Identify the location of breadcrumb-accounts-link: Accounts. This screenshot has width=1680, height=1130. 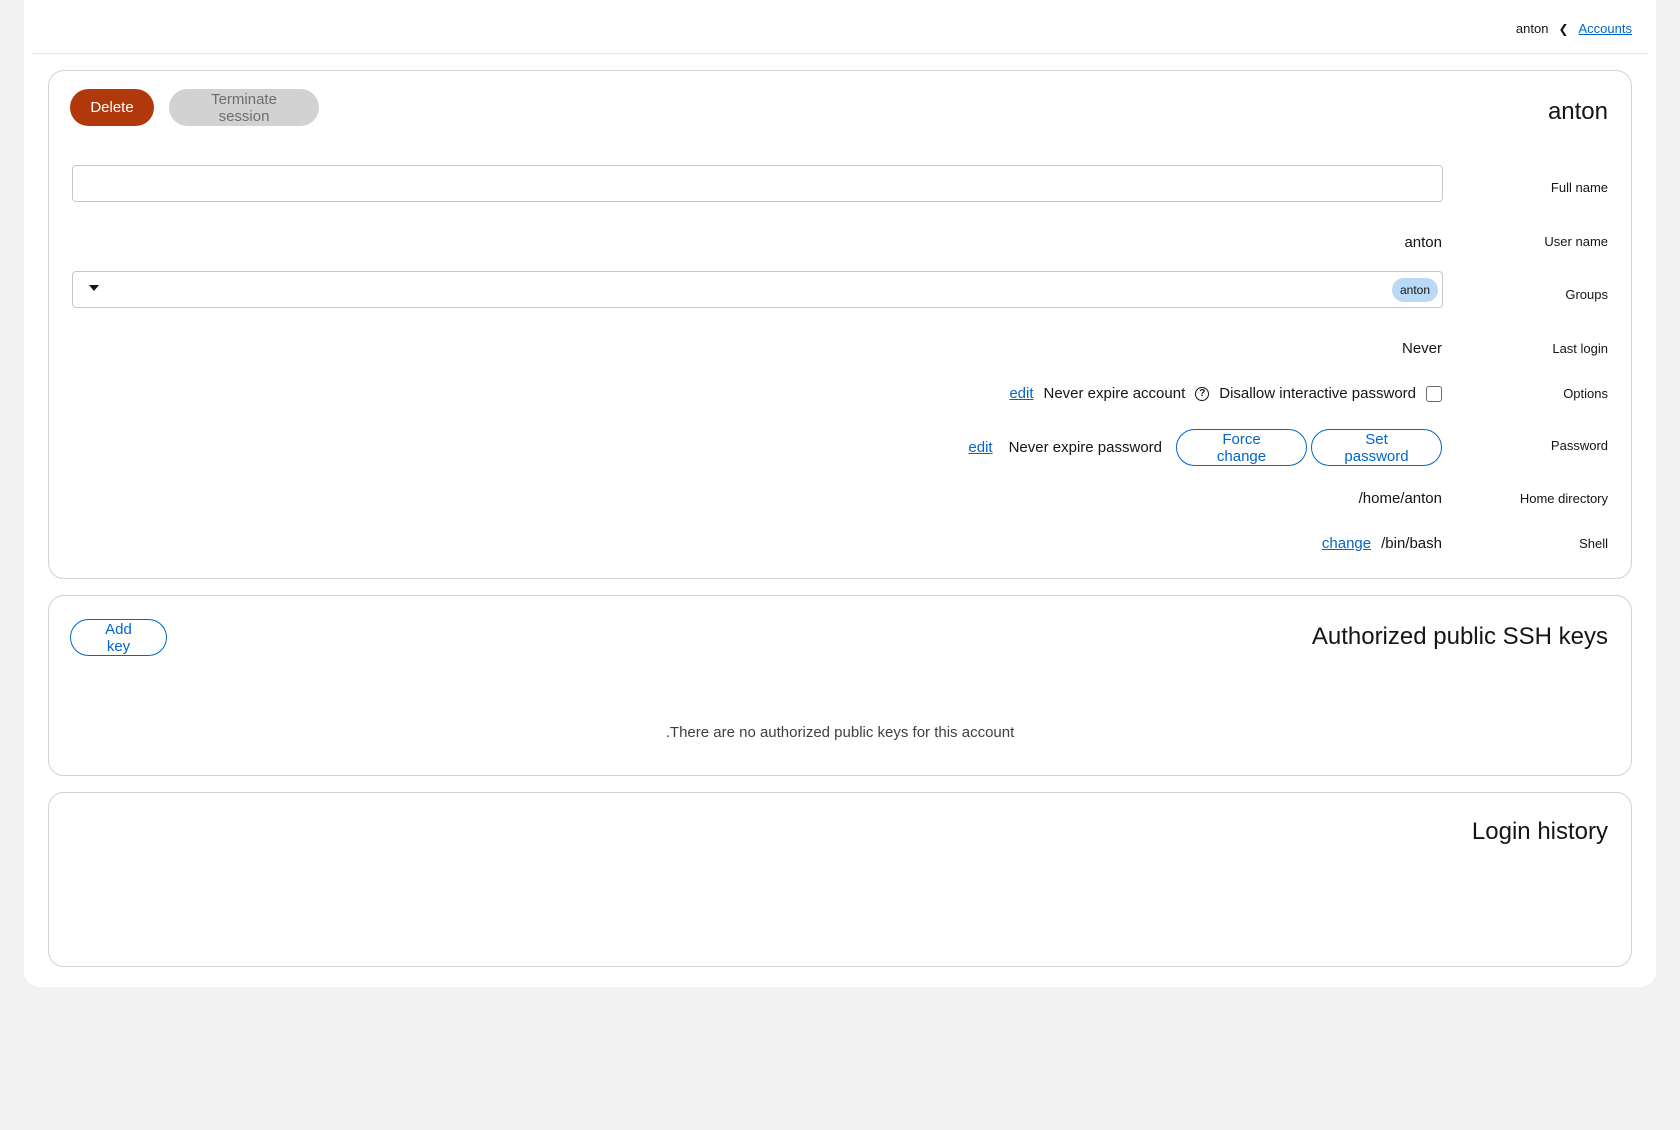
(1605, 28).